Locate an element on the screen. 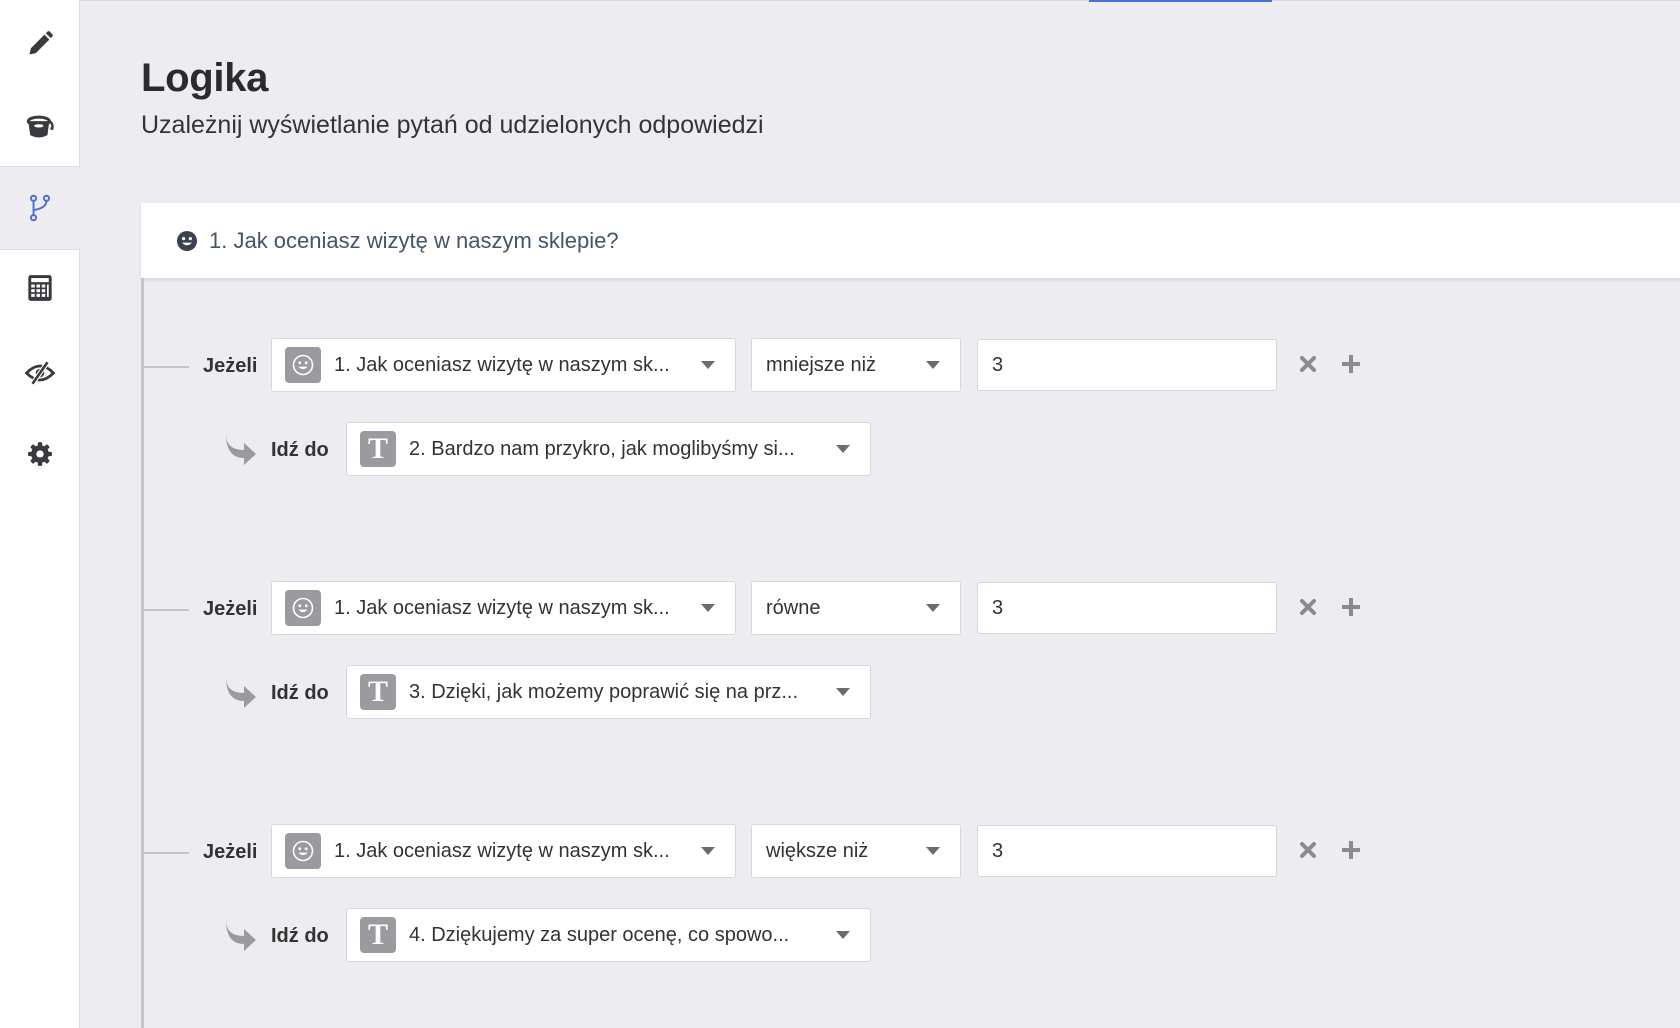  sidebar-item-visibility is located at coordinates (40, 373).